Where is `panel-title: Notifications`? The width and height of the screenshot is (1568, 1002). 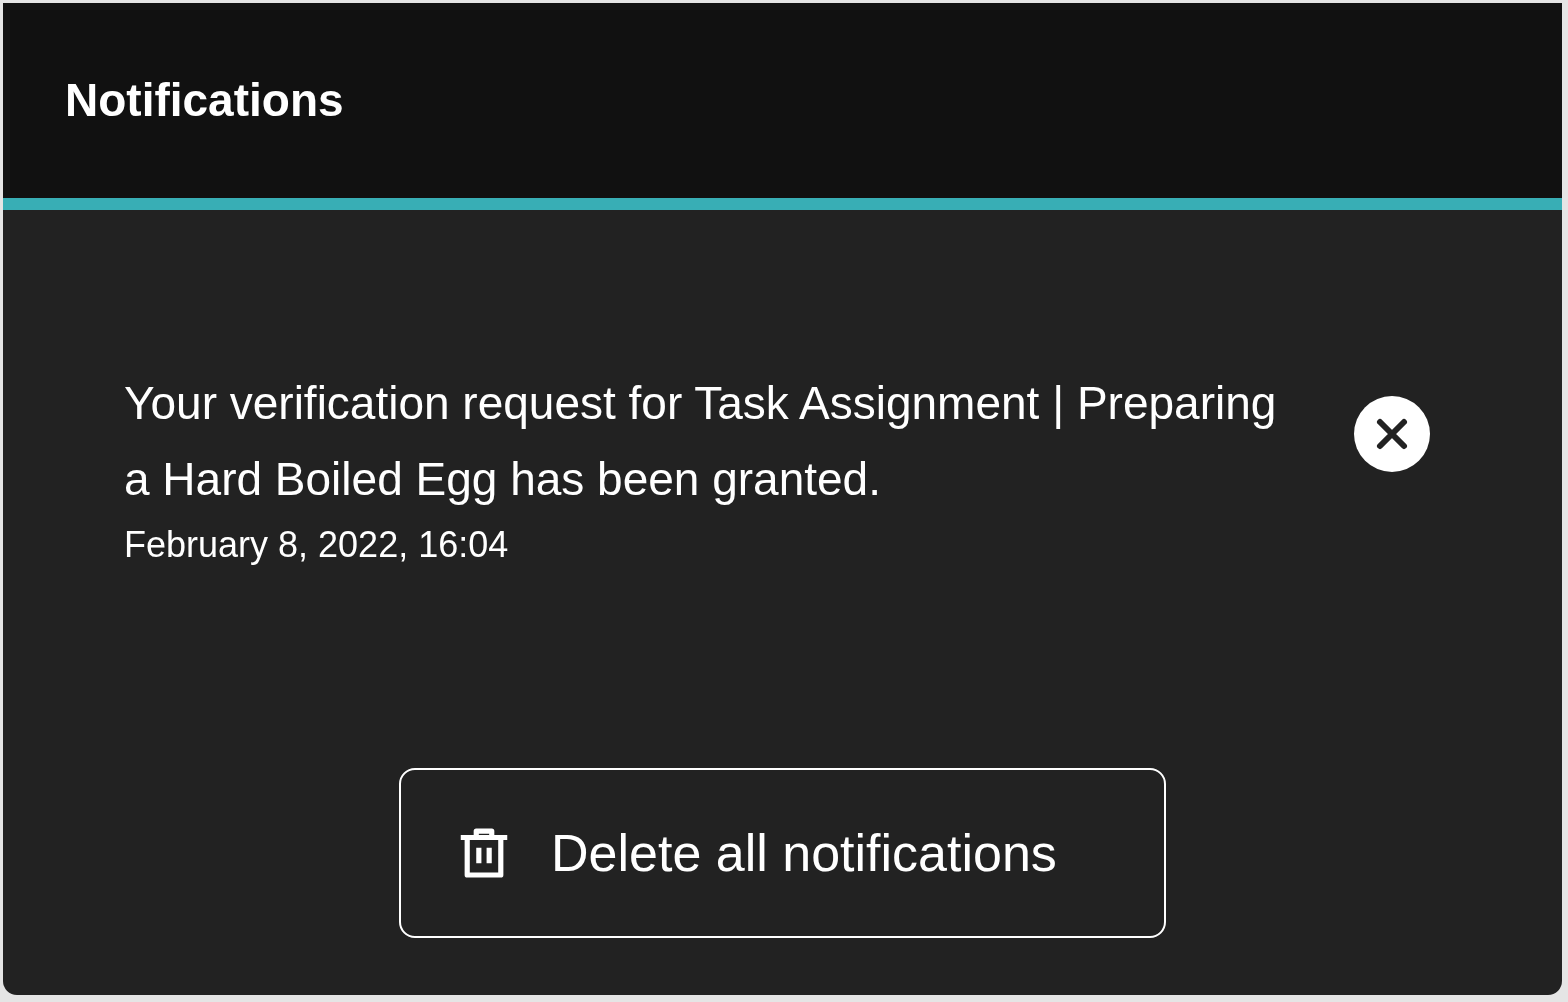 panel-title: Notifications is located at coordinates (204, 100).